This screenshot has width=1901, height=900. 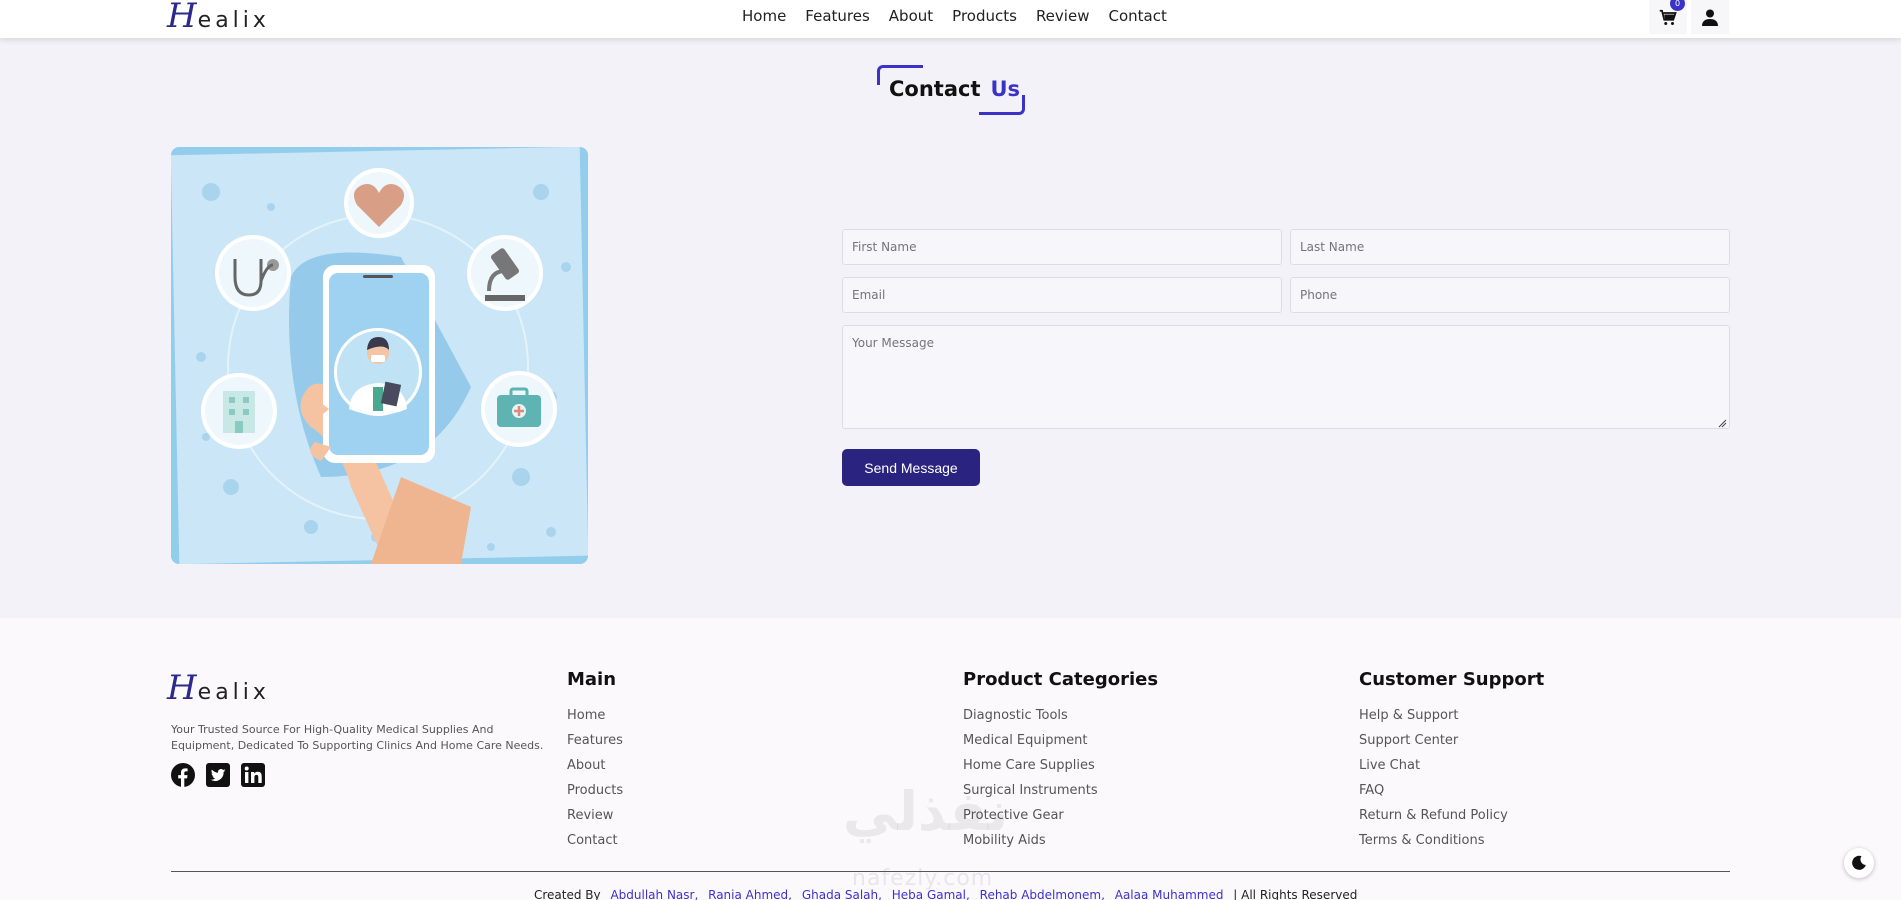 I want to click on footer-link-home: Home, so click(x=595, y=715).